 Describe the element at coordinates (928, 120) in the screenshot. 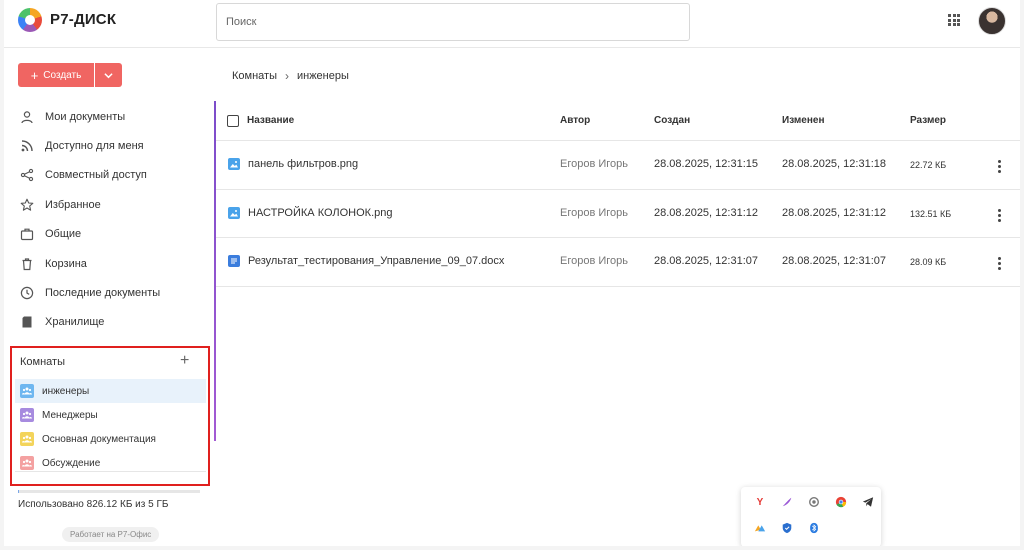

I see `column-header-size: Размер` at that location.